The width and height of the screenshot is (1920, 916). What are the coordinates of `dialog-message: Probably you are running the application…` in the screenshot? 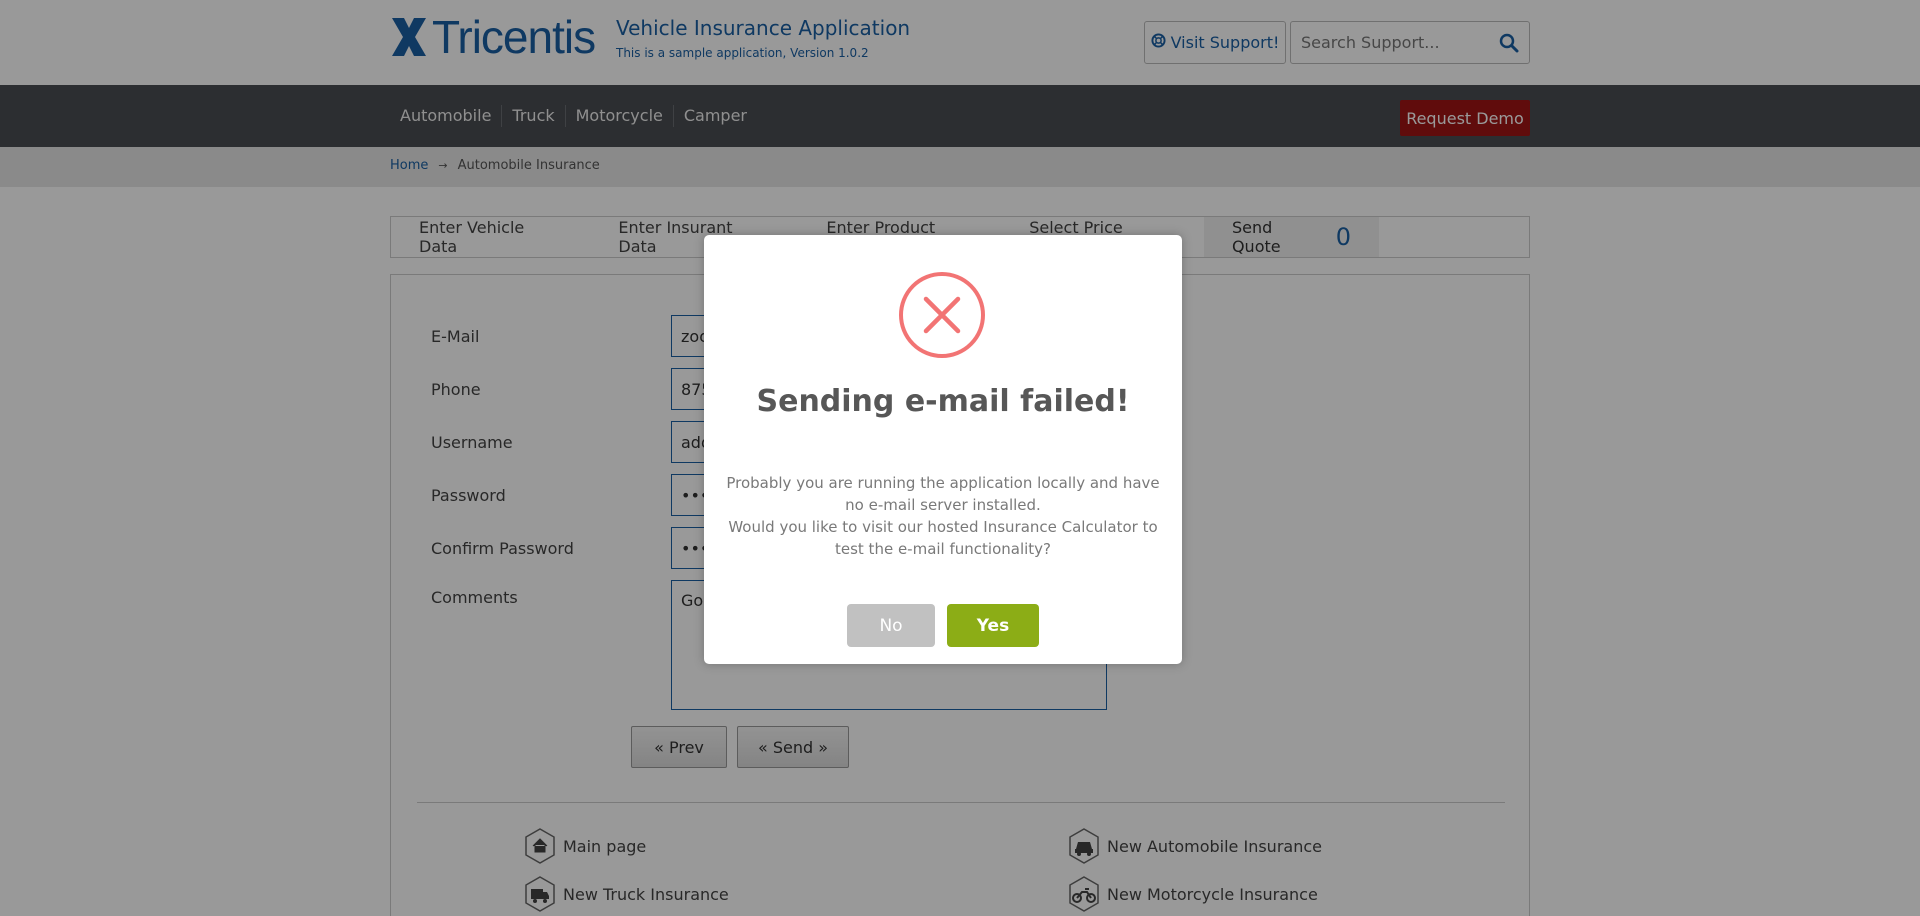 It's located at (943, 516).